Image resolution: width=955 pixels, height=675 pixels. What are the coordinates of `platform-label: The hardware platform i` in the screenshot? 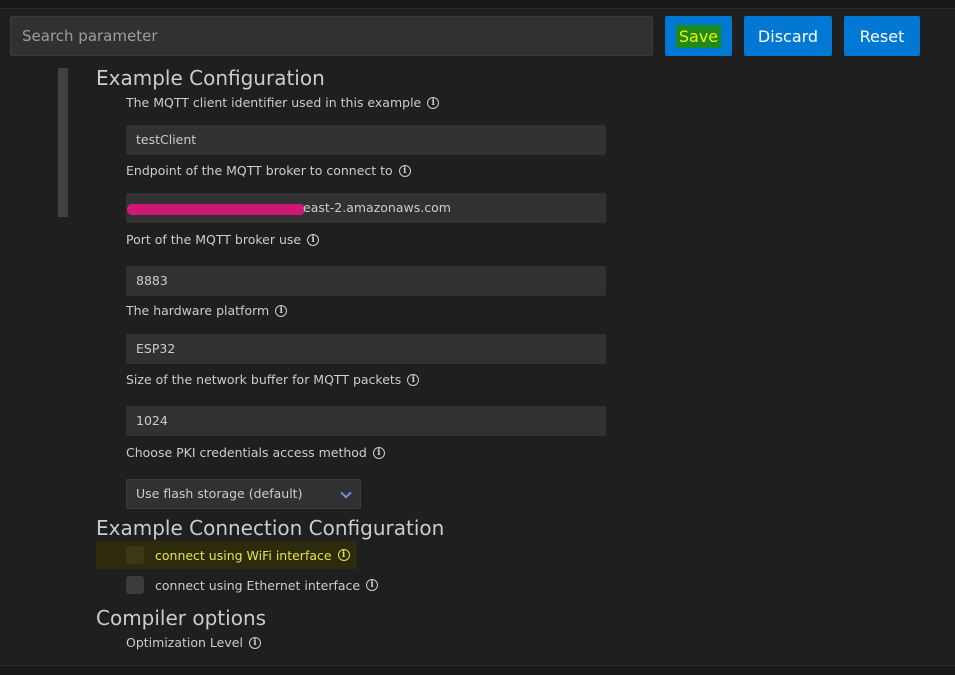 It's located at (207, 310).